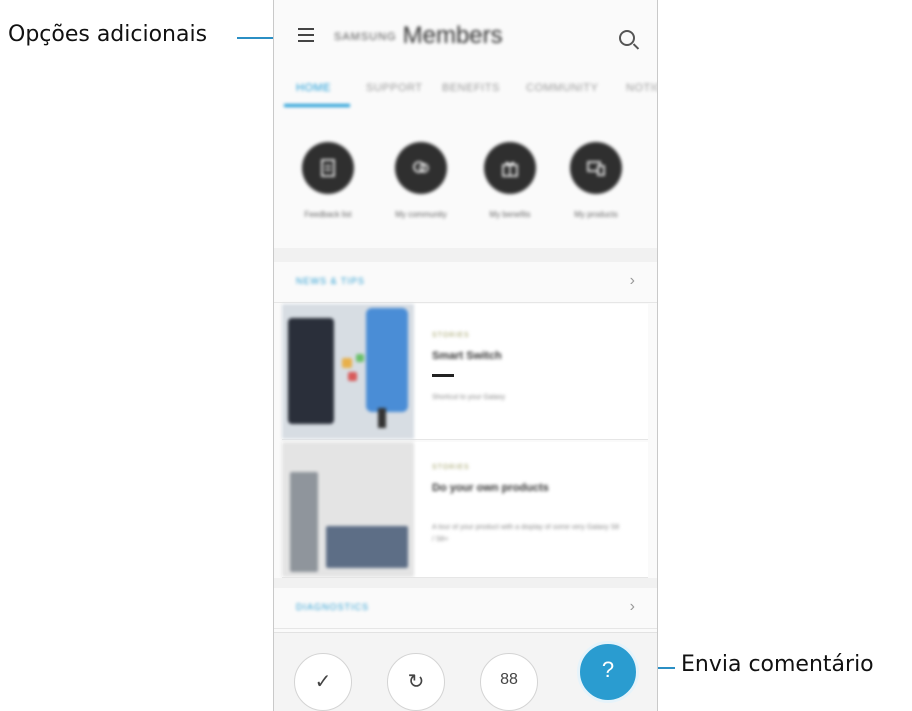 The image size is (912, 711). I want to click on tab-active-indicator, so click(317, 105).